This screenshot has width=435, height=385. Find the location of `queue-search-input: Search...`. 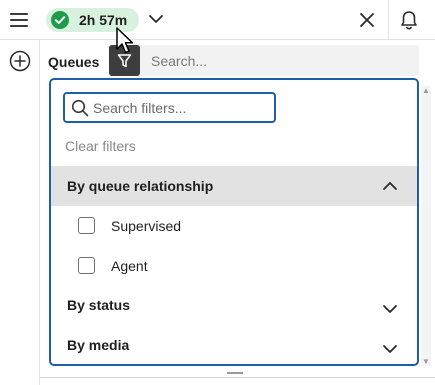

queue-search-input: Search... is located at coordinates (279, 60).